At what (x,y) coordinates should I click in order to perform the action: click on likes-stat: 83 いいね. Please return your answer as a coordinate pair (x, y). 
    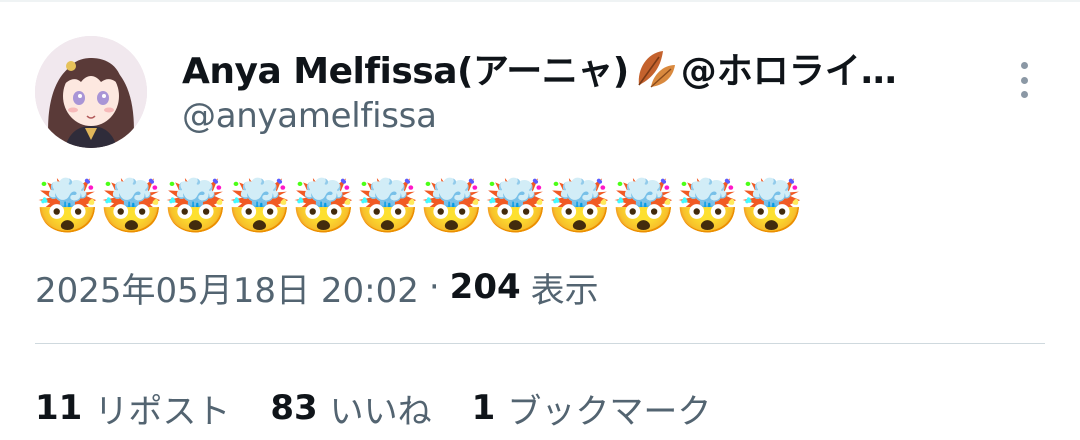
    Looking at the image, I should click on (350, 408).